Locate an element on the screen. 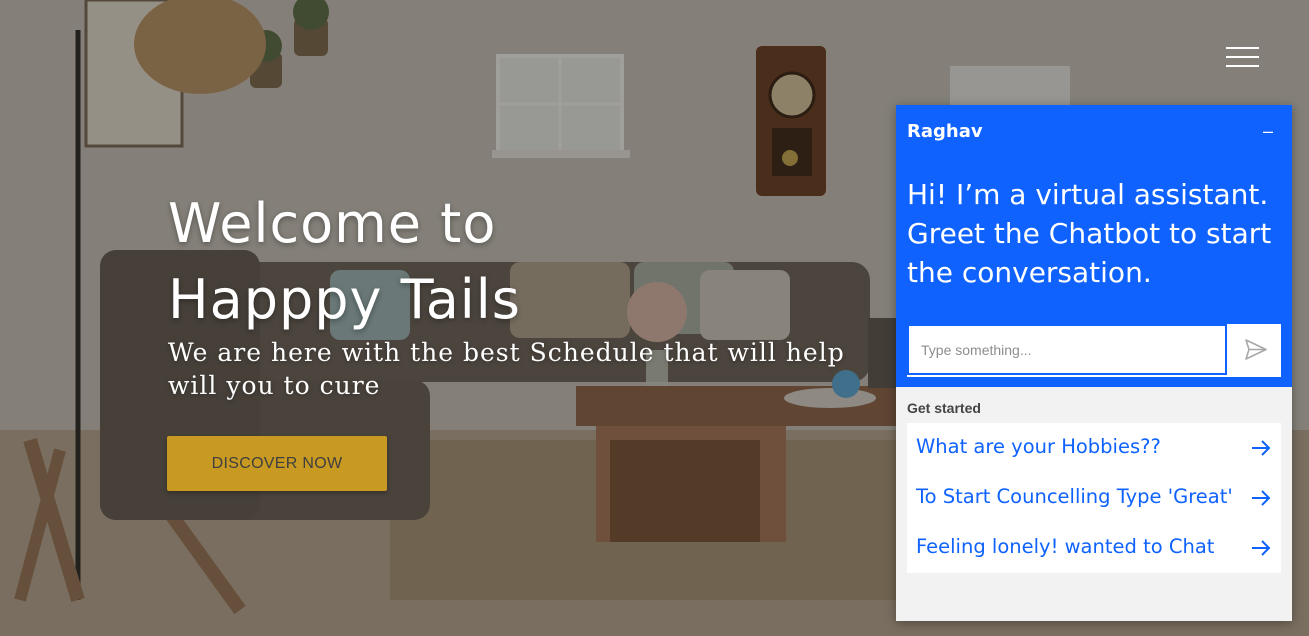 This screenshot has height=636, width=1309. get-started-heading: Get started is located at coordinates (944, 408).